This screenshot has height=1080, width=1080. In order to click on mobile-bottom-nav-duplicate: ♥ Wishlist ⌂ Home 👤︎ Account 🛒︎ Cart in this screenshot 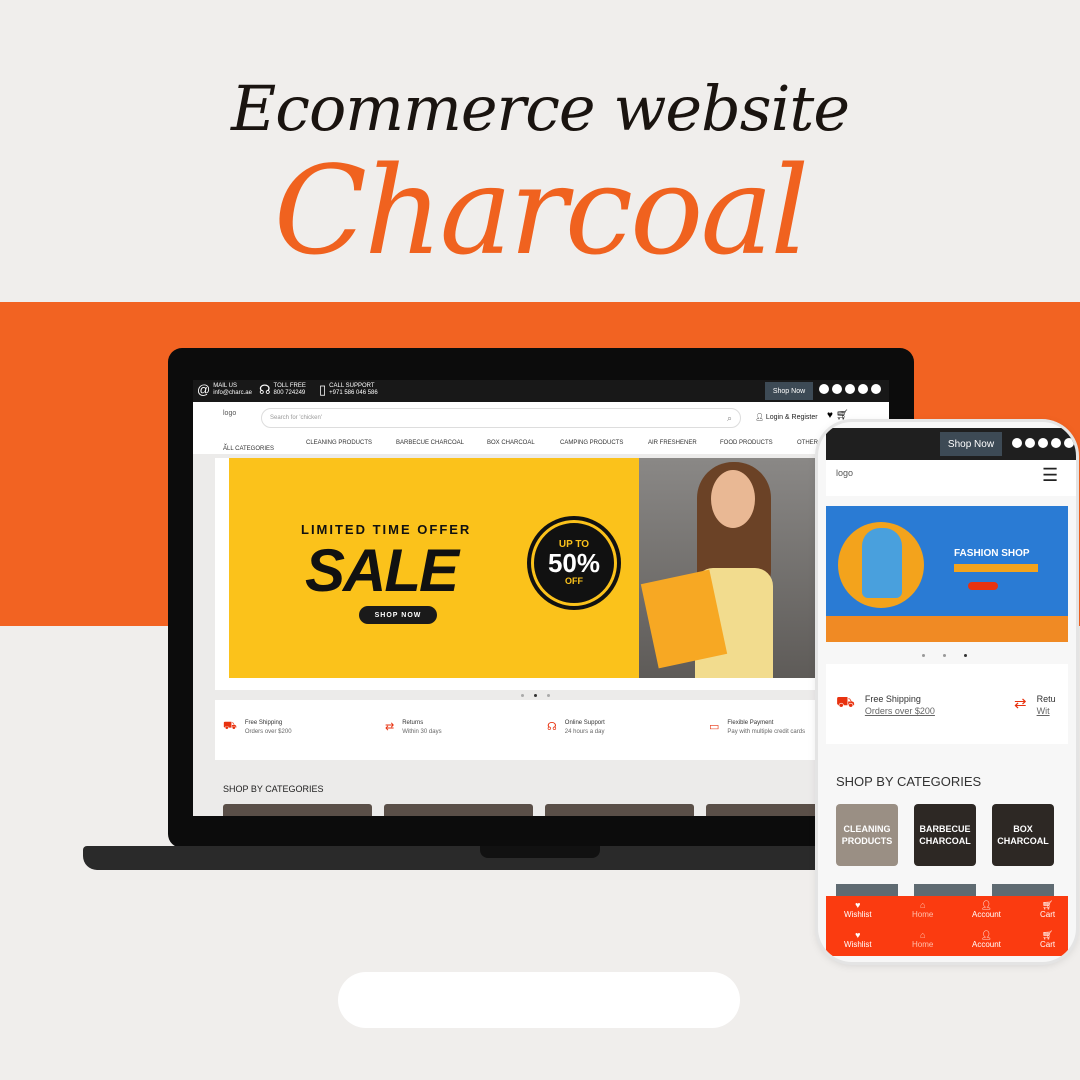, I will do `click(947, 941)`.